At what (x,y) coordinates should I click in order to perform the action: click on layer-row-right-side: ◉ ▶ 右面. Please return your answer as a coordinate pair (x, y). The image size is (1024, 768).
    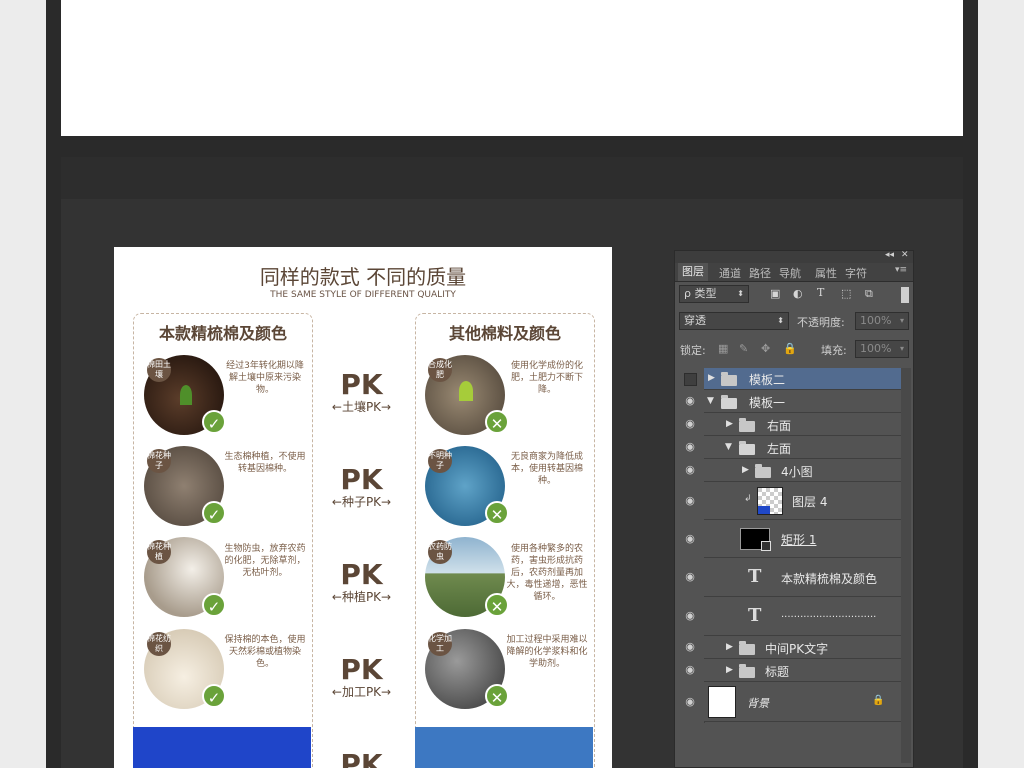
    Looking at the image, I should click on (793, 424).